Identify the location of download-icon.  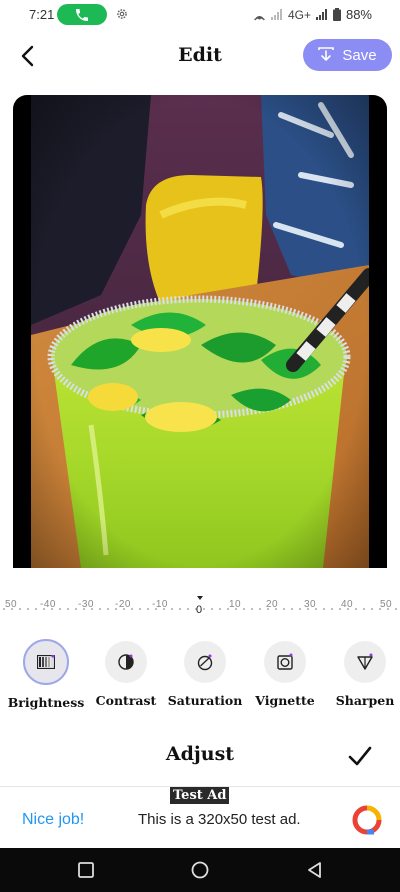
(326, 54).